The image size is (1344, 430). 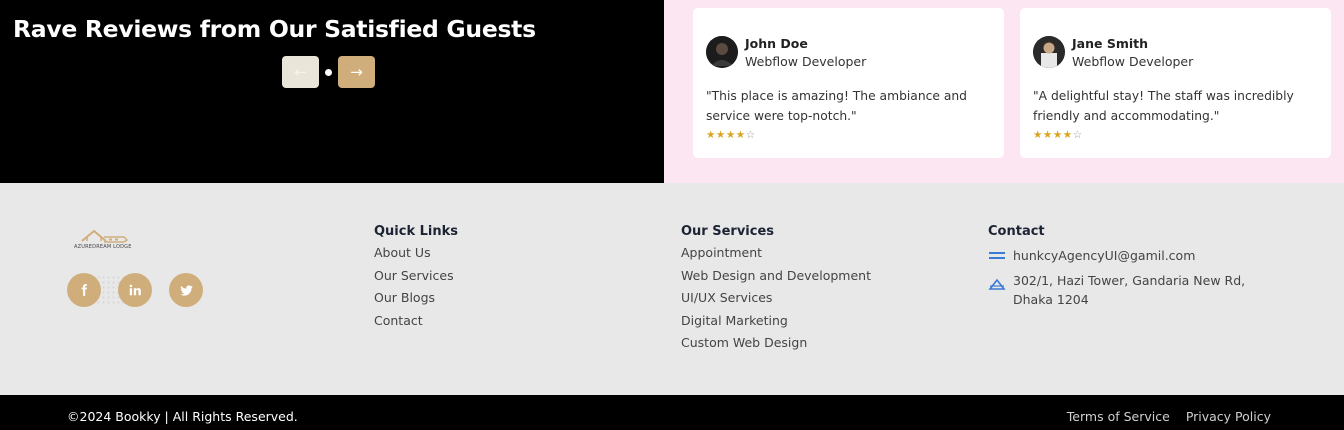 I want to click on facebook-button, so click(x=84, y=290).